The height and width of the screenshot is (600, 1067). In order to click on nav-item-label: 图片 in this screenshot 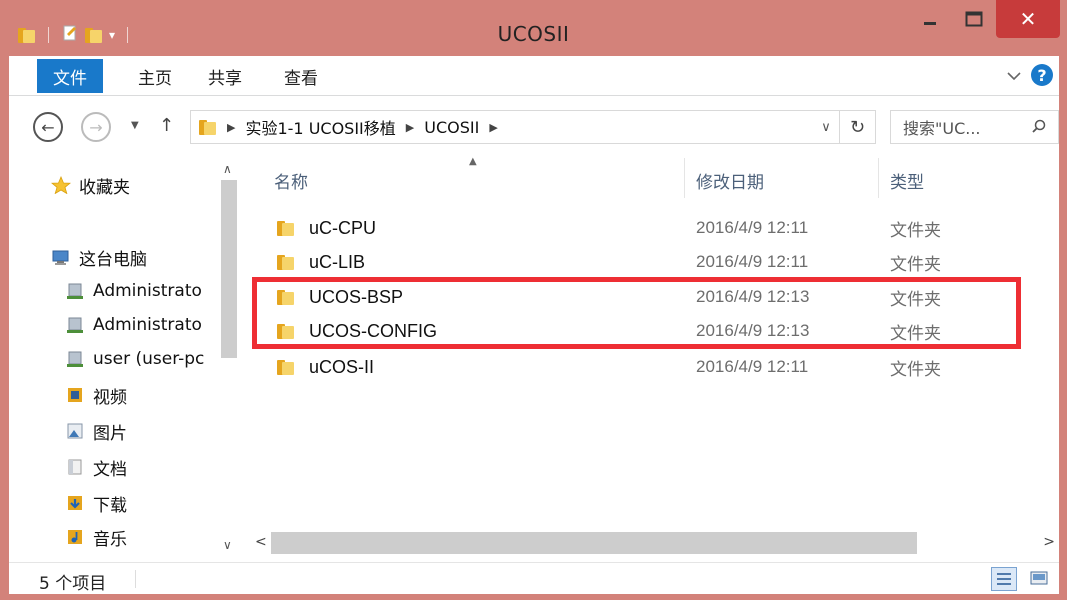, I will do `click(110, 433)`.